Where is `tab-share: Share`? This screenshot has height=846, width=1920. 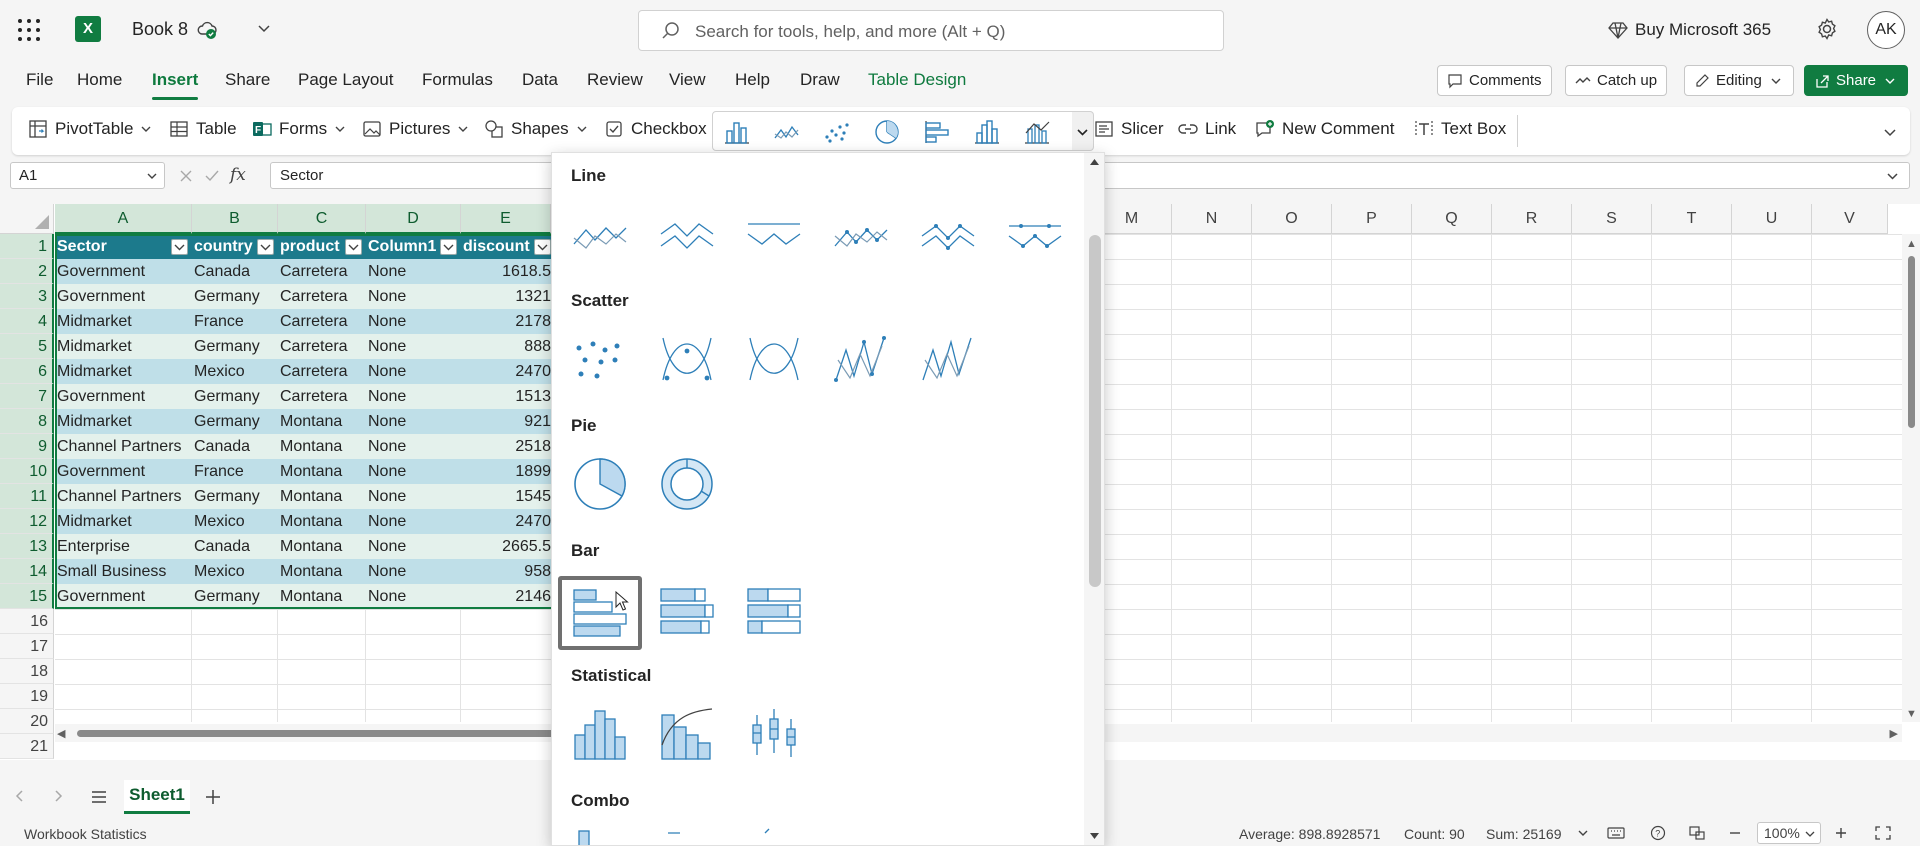
tab-share: Share is located at coordinates (247, 80).